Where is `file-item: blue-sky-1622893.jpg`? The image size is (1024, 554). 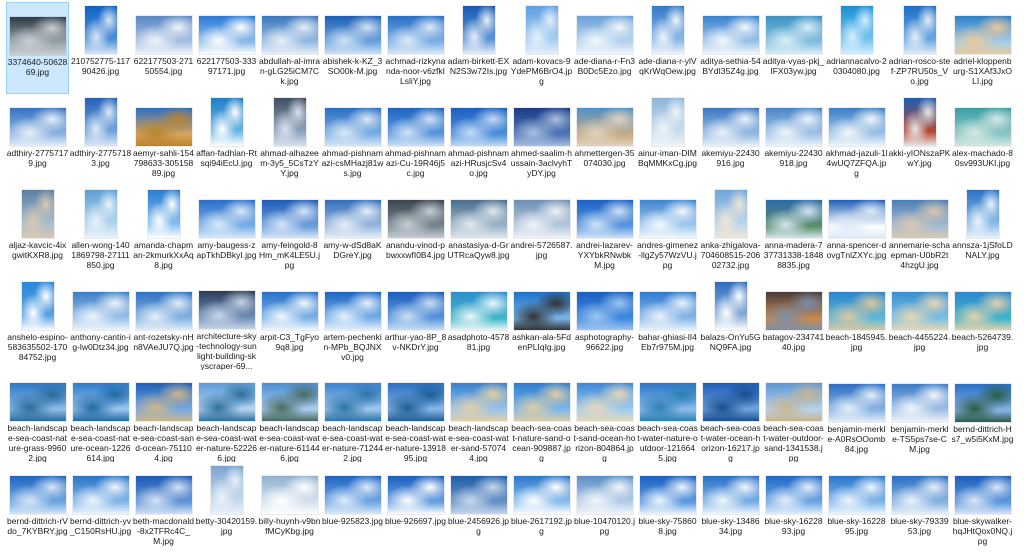
file-item: blue-sky-1622893.jpg is located at coordinates (793, 508).